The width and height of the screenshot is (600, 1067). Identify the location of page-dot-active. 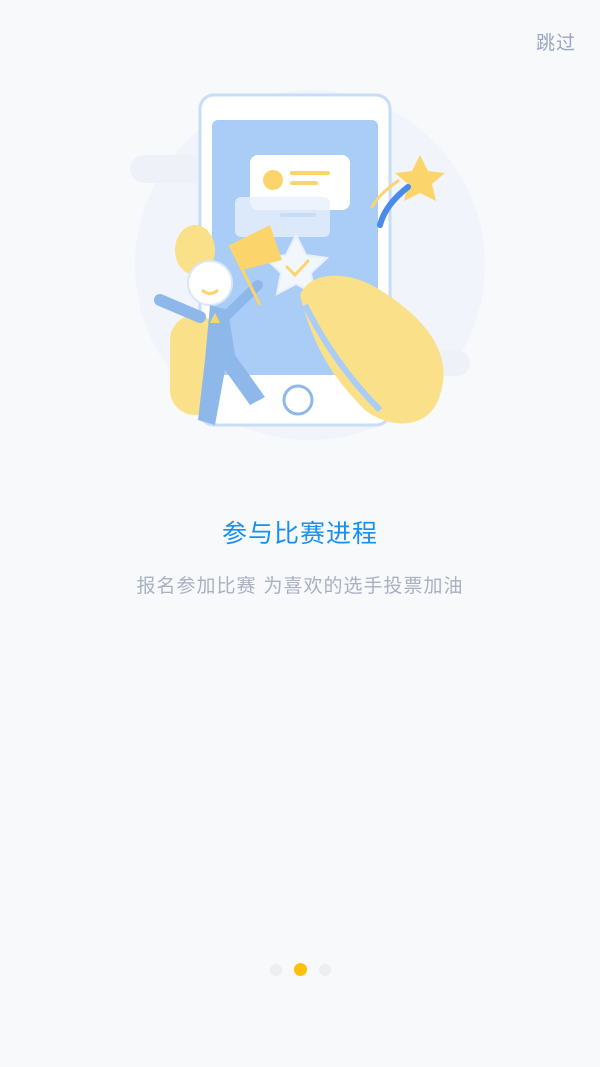
(300, 969).